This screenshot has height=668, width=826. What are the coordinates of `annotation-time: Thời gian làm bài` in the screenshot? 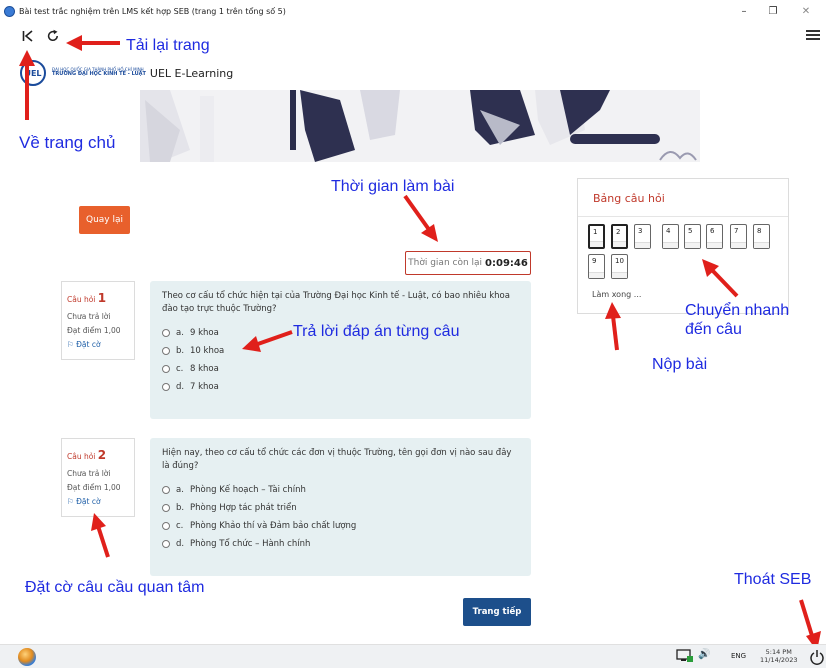 It's located at (393, 186).